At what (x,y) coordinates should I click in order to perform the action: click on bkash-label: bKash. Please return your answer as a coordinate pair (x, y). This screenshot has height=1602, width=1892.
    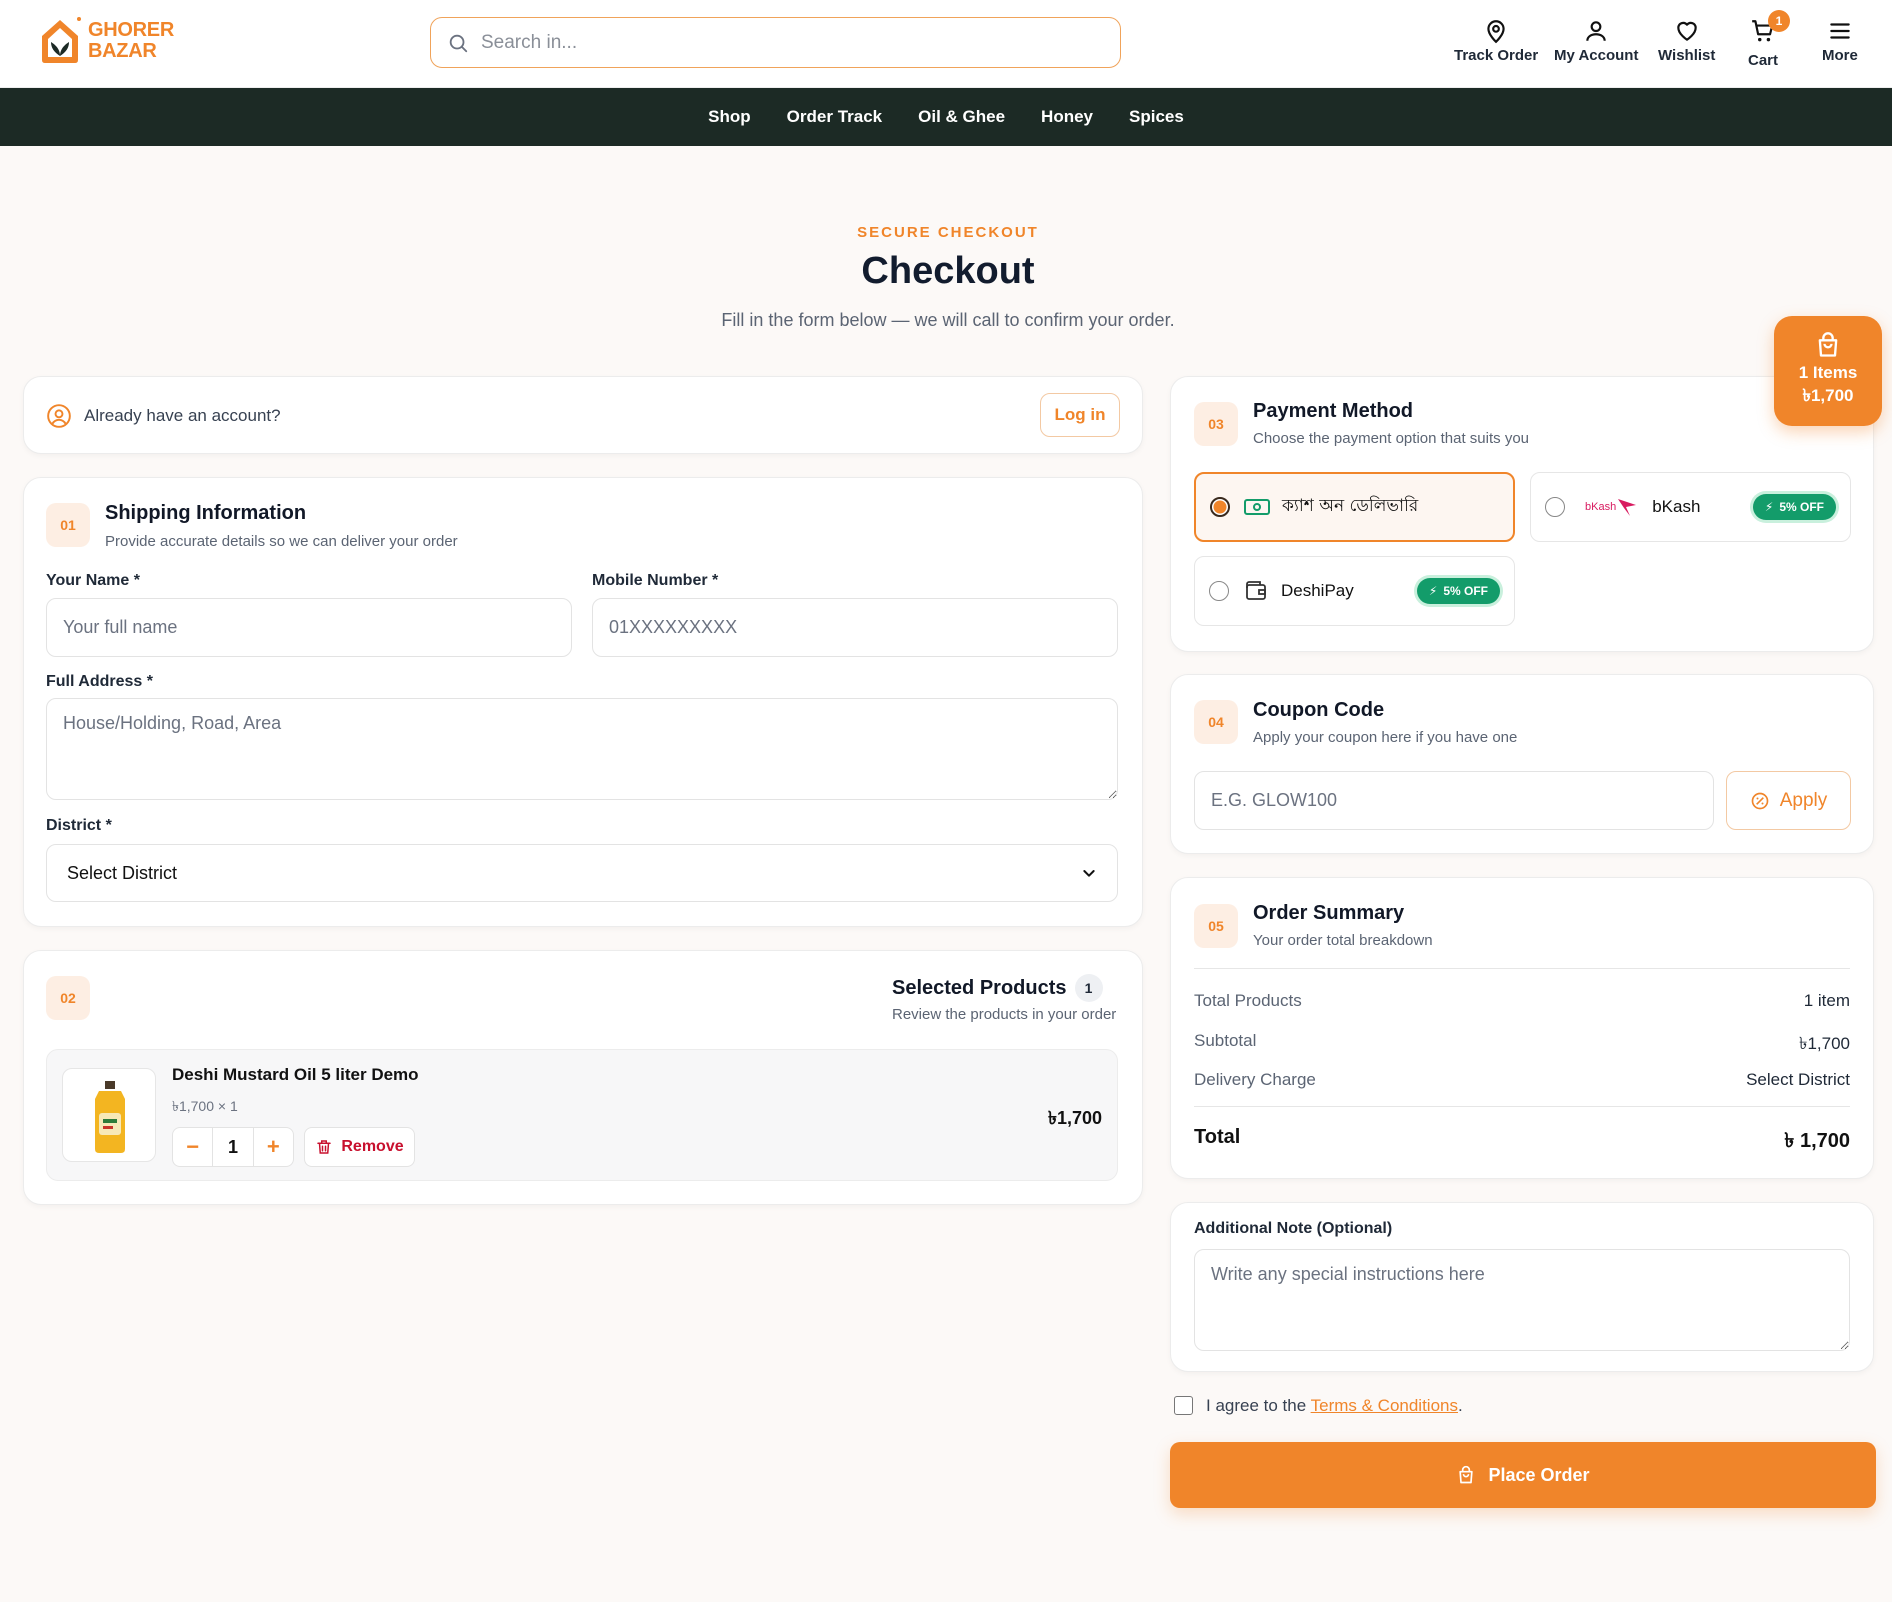
    Looking at the image, I should click on (1676, 506).